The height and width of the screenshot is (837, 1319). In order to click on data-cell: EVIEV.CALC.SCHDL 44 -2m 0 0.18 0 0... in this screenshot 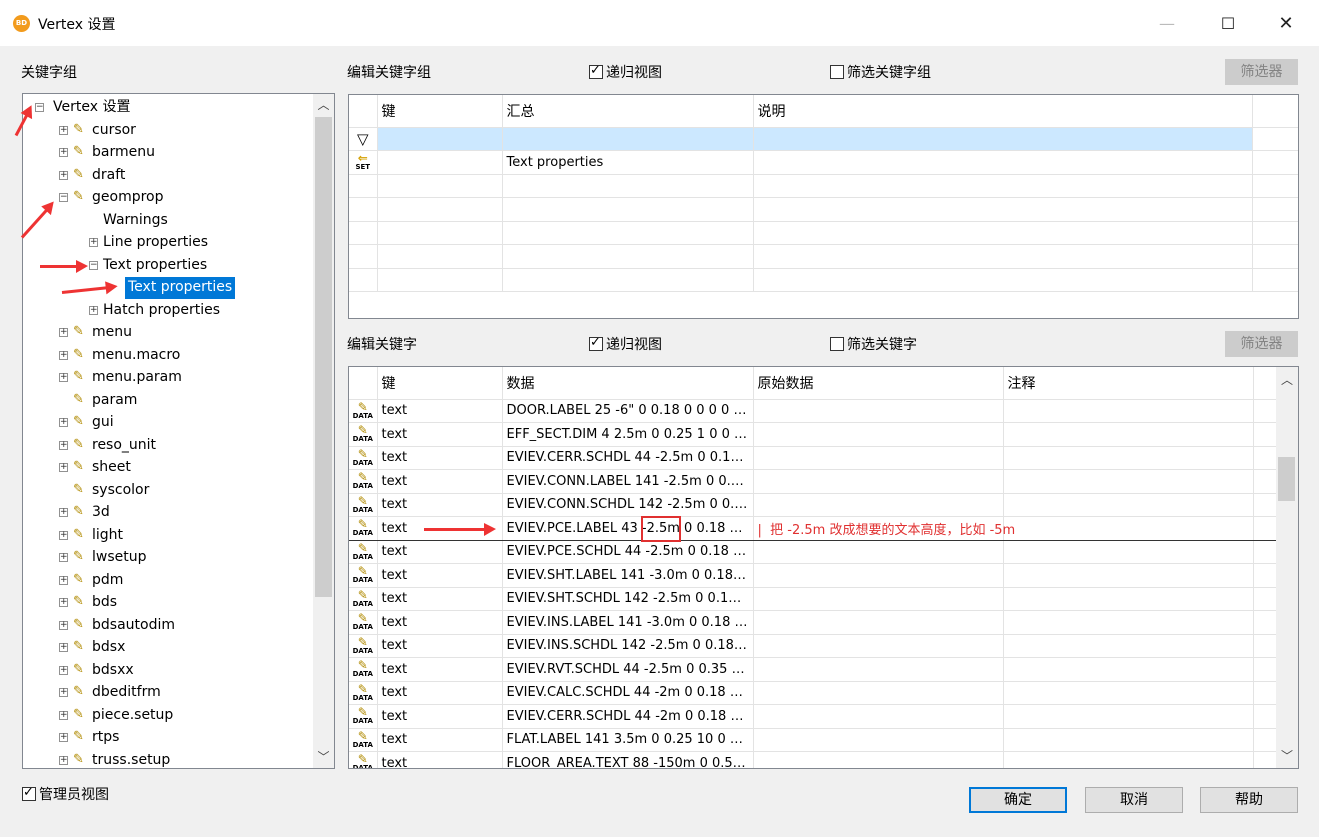, I will do `click(628, 693)`.